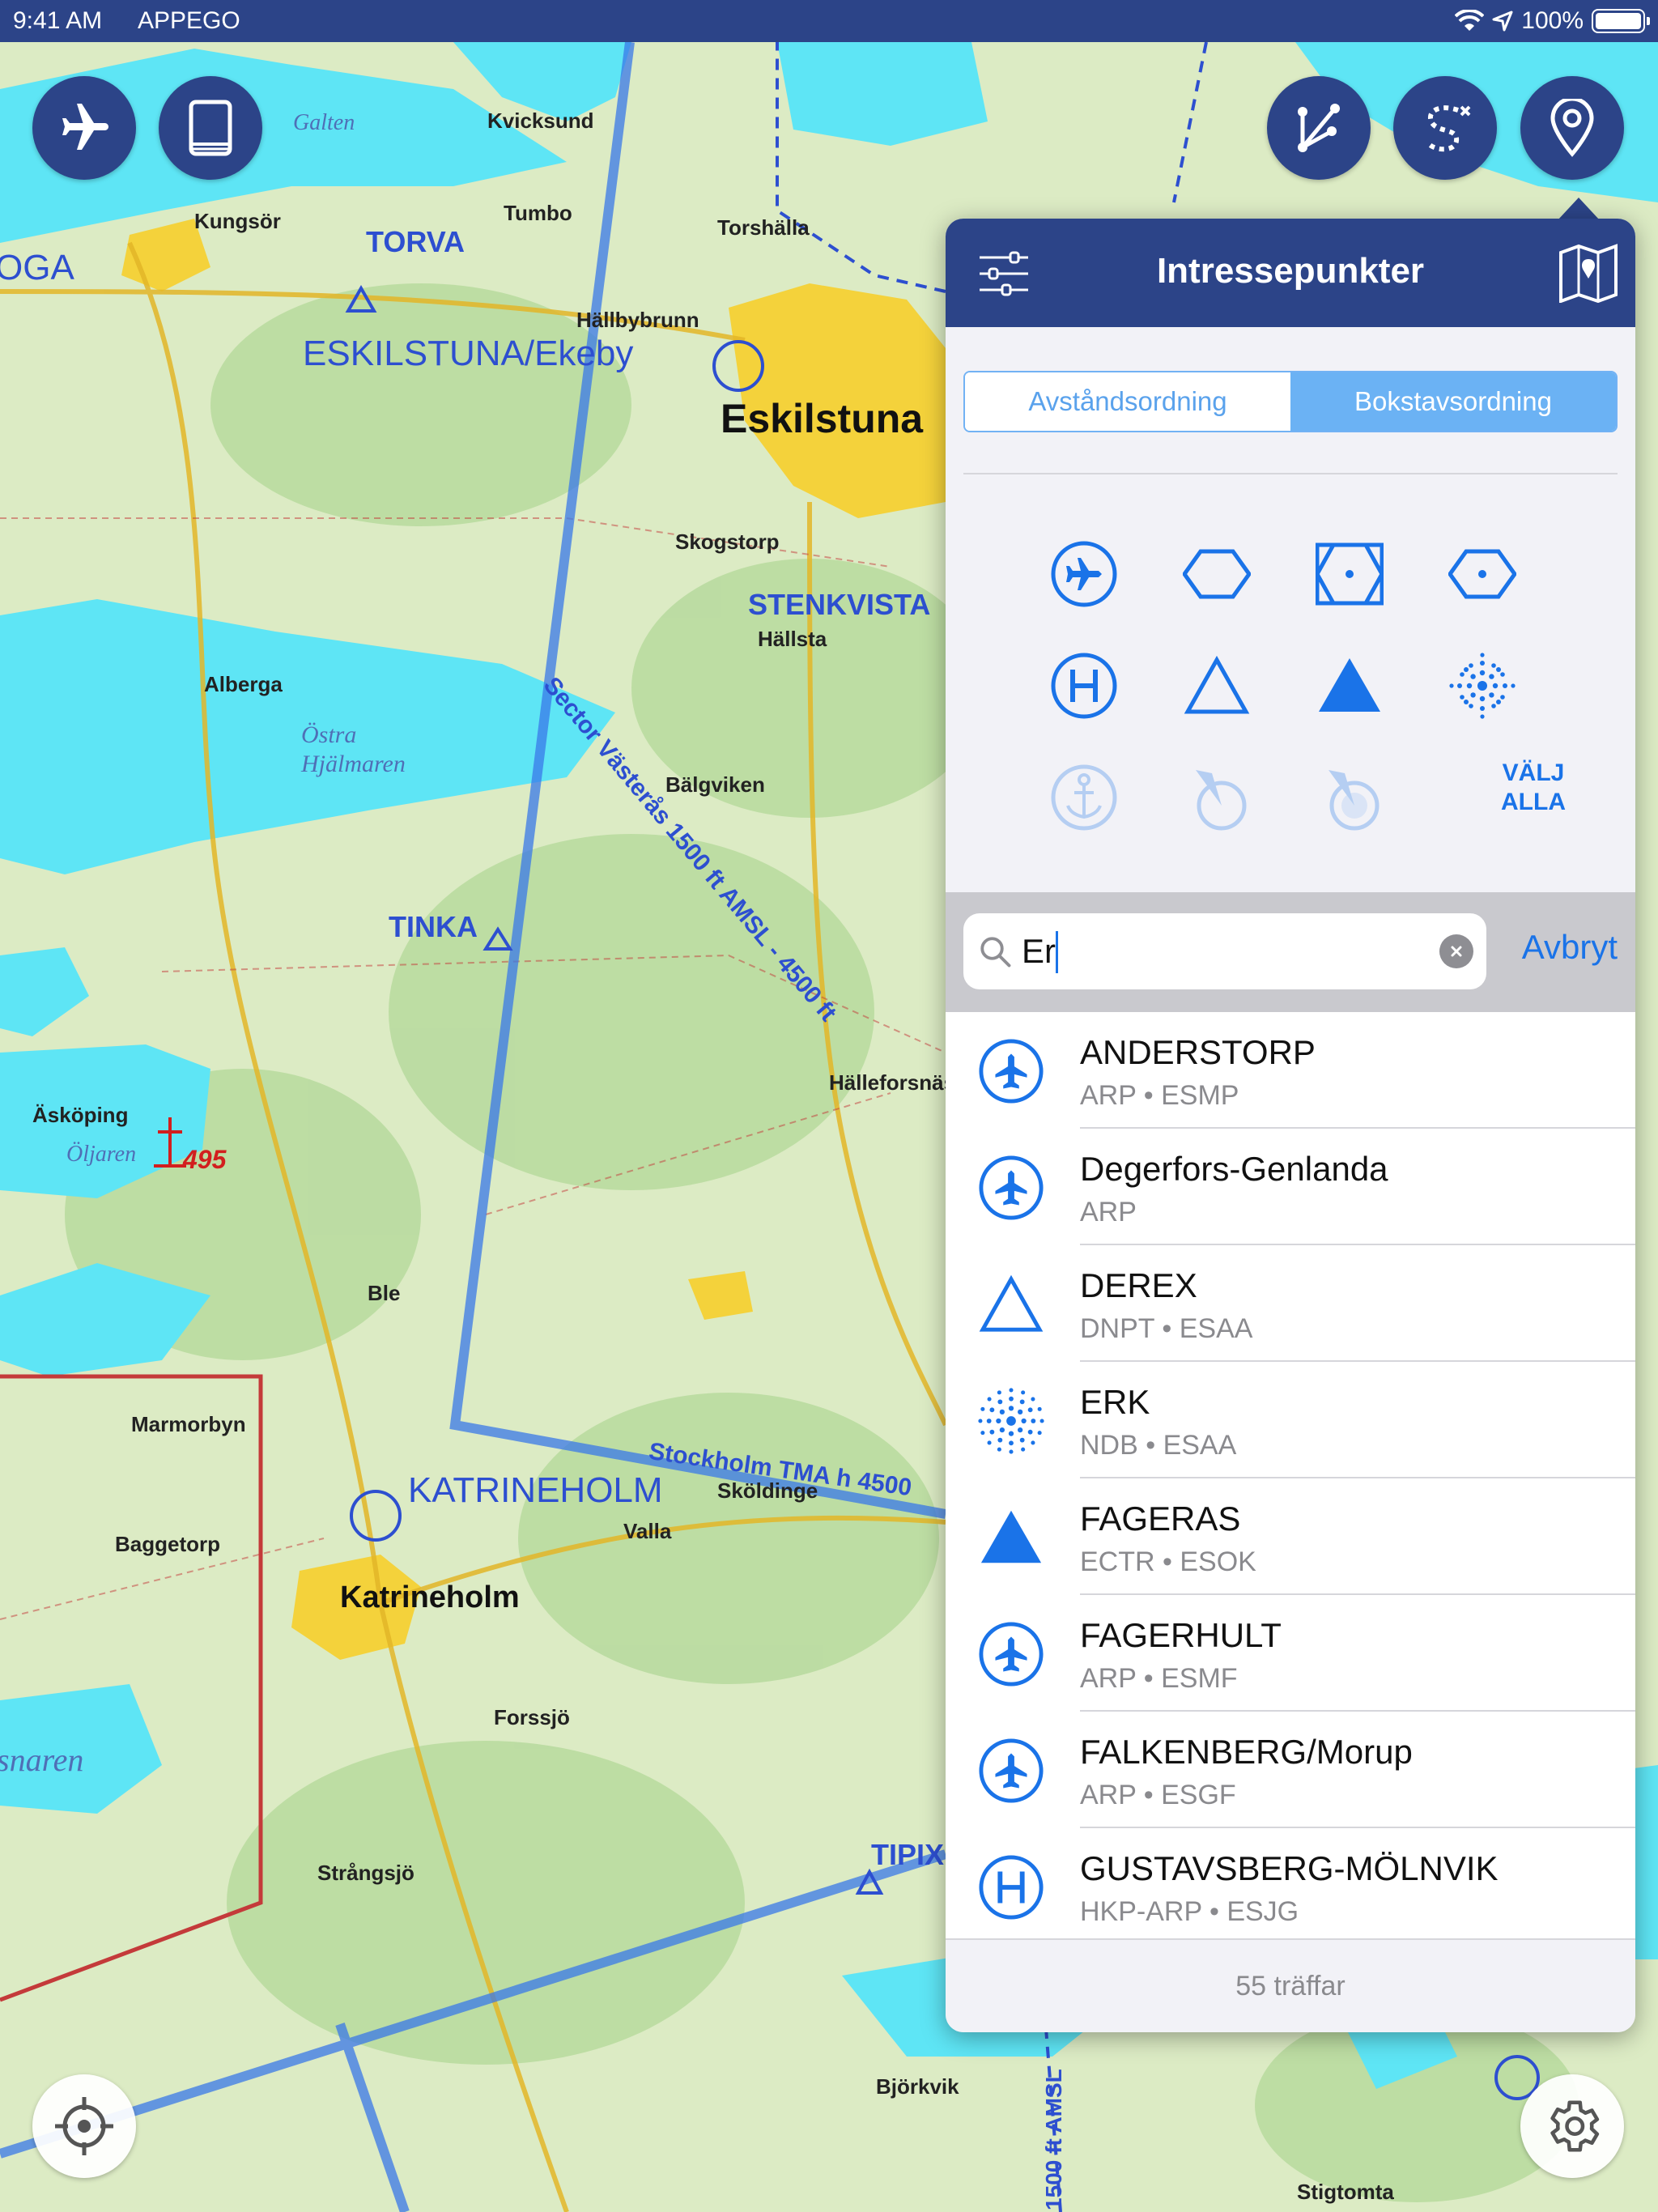 The image size is (1658, 2212). I want to click on heliport-icon, so click(1011, 1888).